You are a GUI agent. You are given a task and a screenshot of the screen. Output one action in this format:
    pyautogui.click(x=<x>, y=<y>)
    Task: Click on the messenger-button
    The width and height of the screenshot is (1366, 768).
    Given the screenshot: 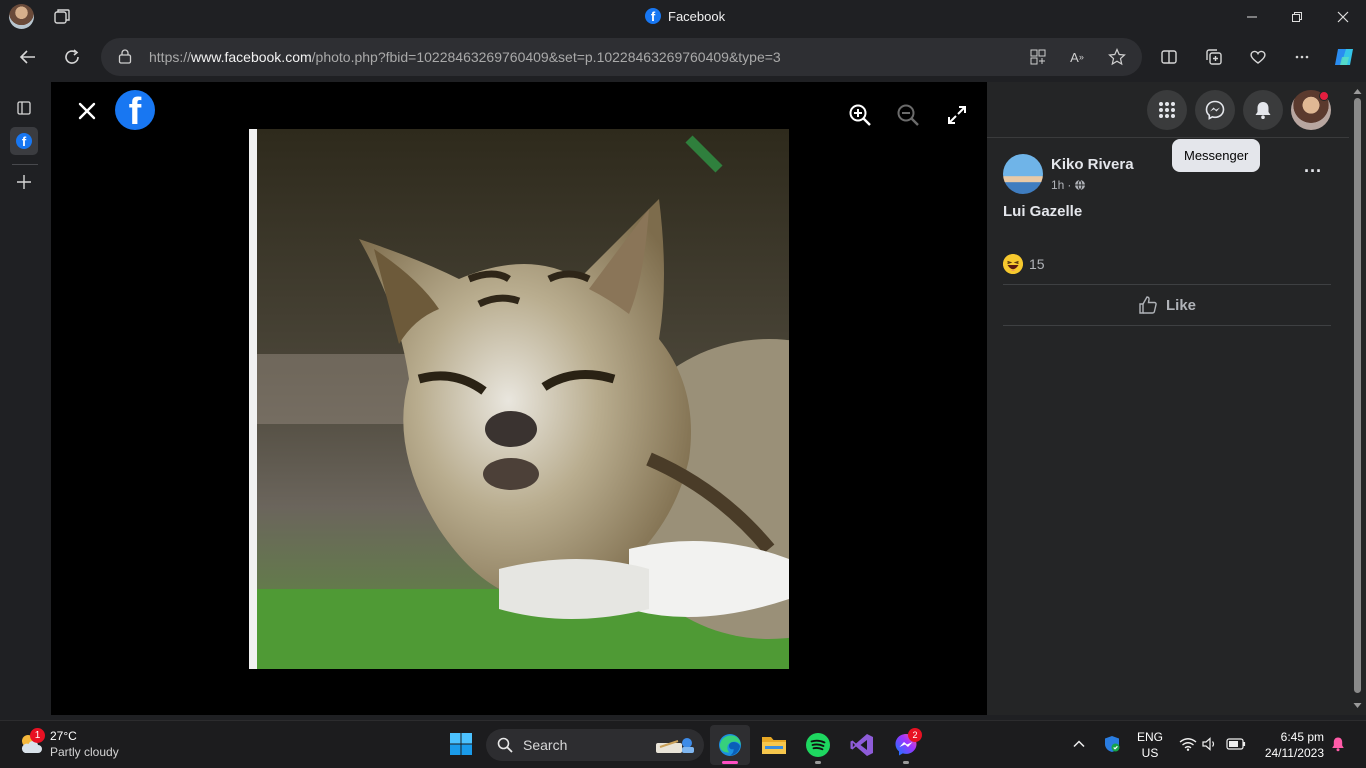 What is the action you would take?
    pyautogui.click(x=1215, y=110)
    